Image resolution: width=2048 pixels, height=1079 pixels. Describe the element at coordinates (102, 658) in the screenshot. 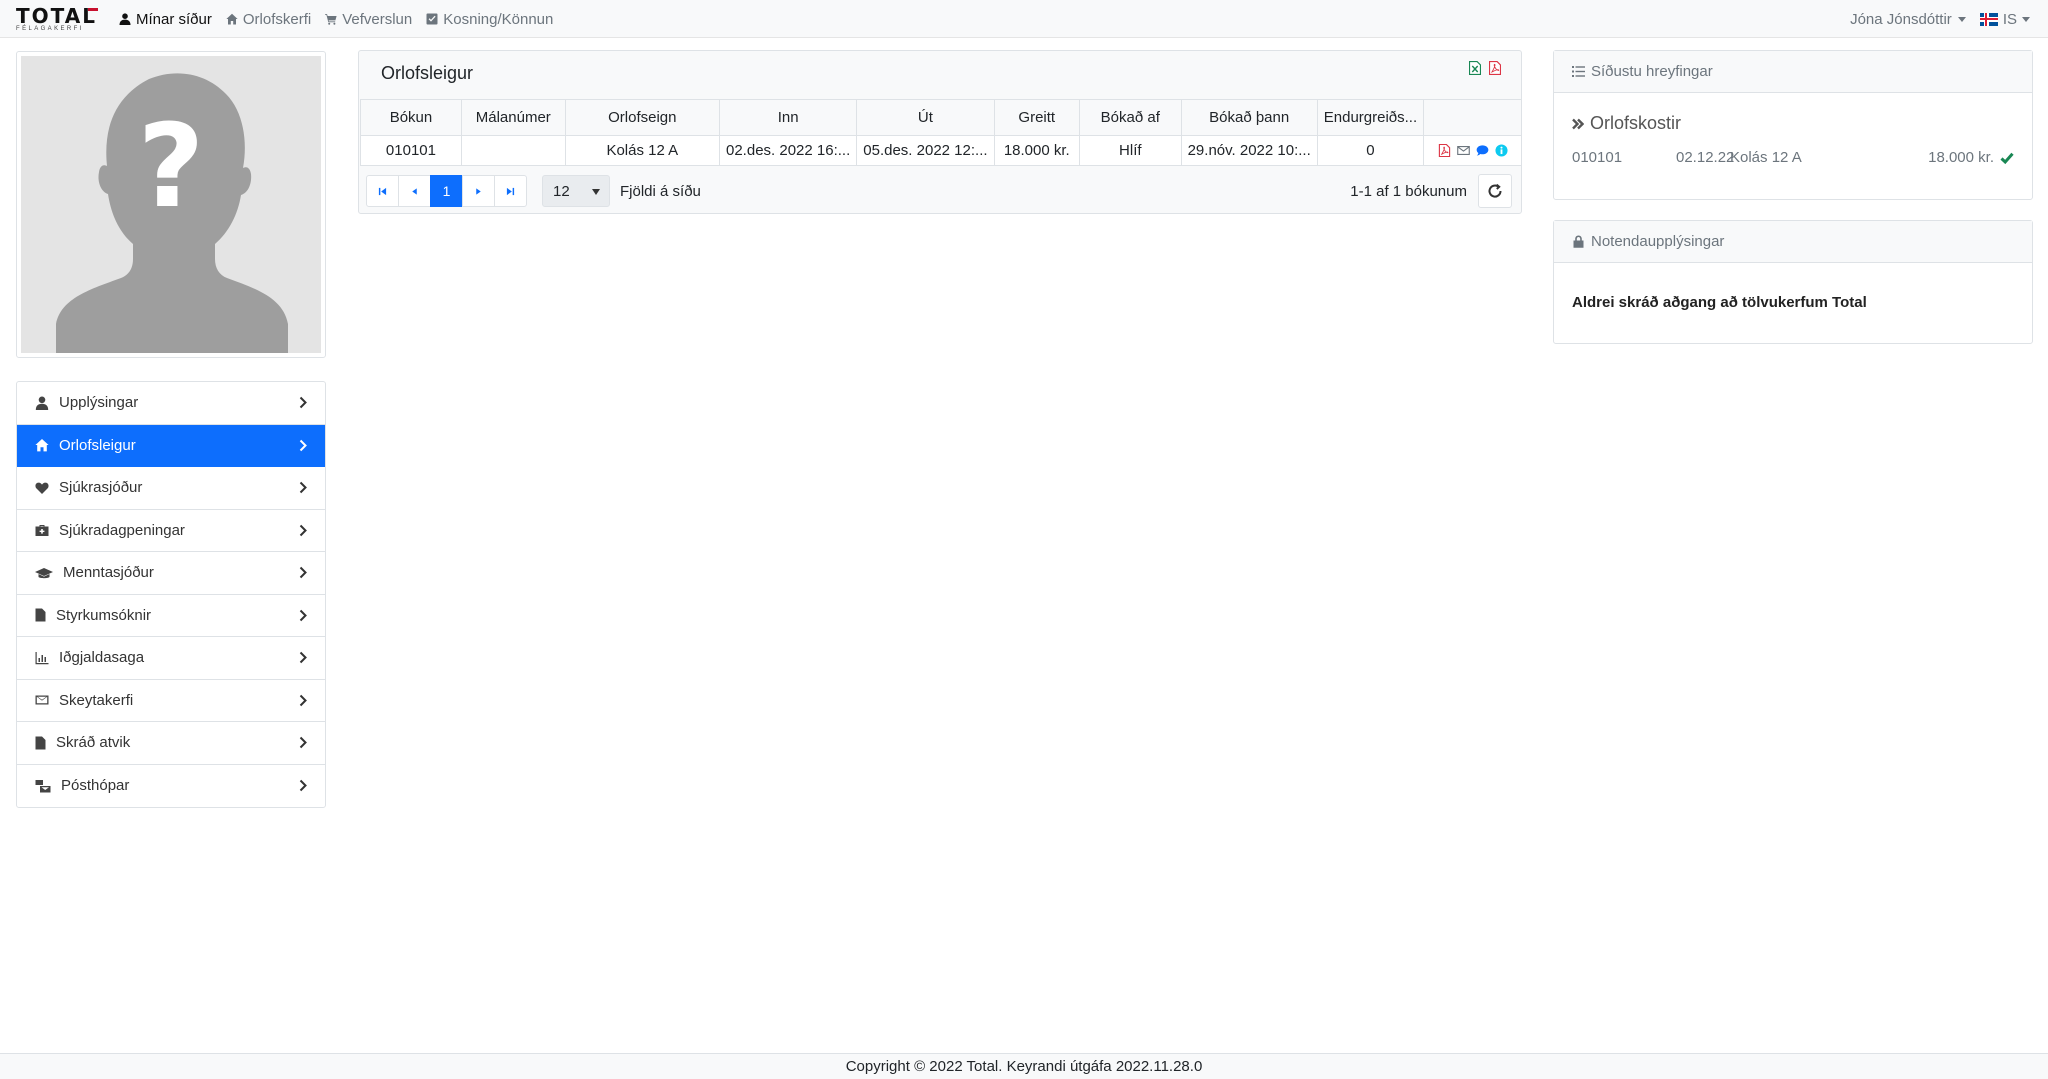

I see `sidebar-item-label: Iðgjaldasaga` at that location.